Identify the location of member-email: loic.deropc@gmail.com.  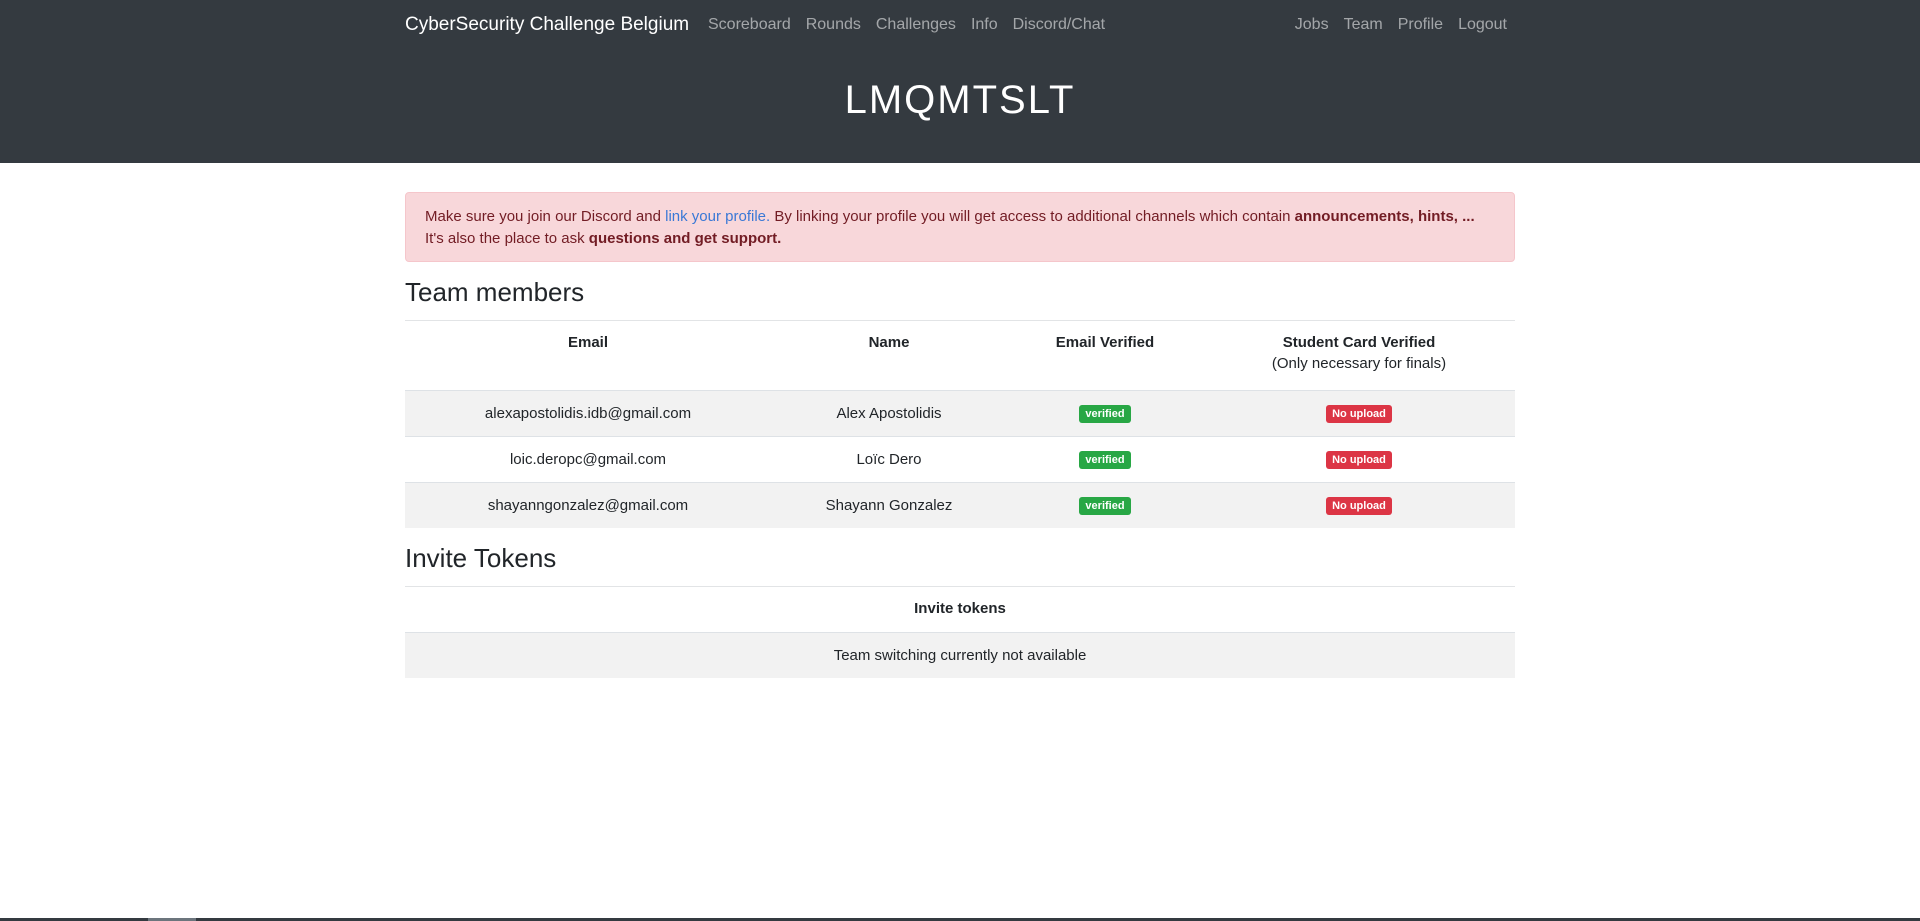
(588, 458).